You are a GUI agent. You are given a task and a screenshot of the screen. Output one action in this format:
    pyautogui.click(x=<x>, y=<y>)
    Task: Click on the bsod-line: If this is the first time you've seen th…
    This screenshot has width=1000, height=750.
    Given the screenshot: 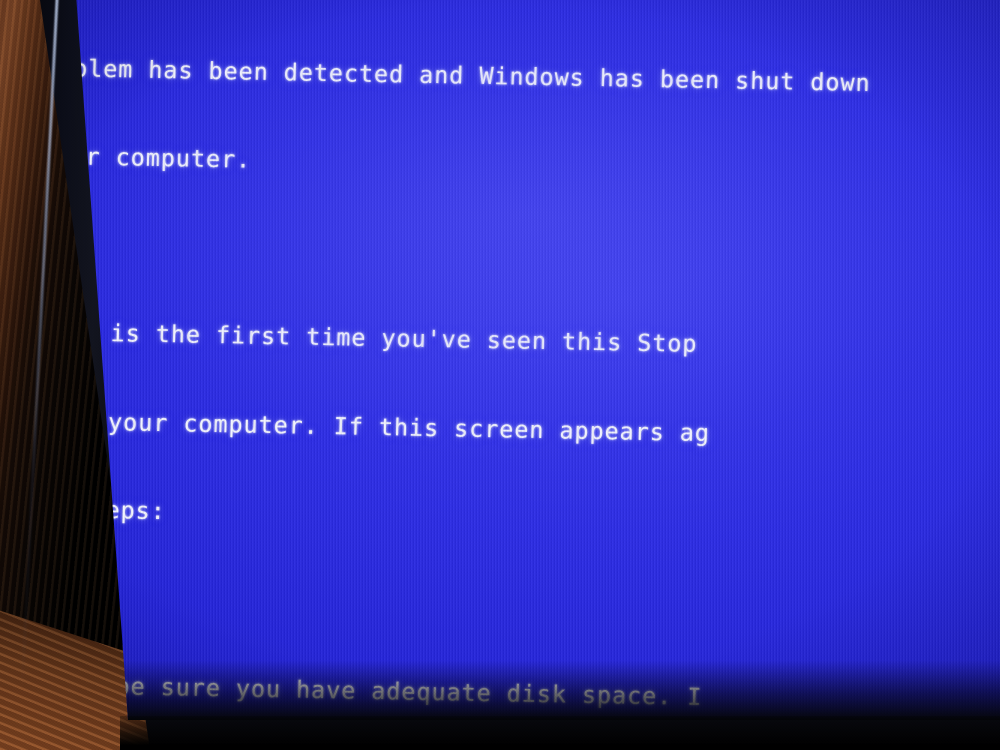 What is the action you would take?
    pyautogui.click(x=349, y=338)
    